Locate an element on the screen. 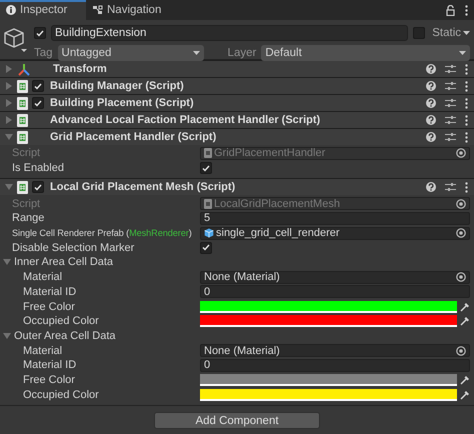  tag-label: Tag is located at coordinates (43, 53).